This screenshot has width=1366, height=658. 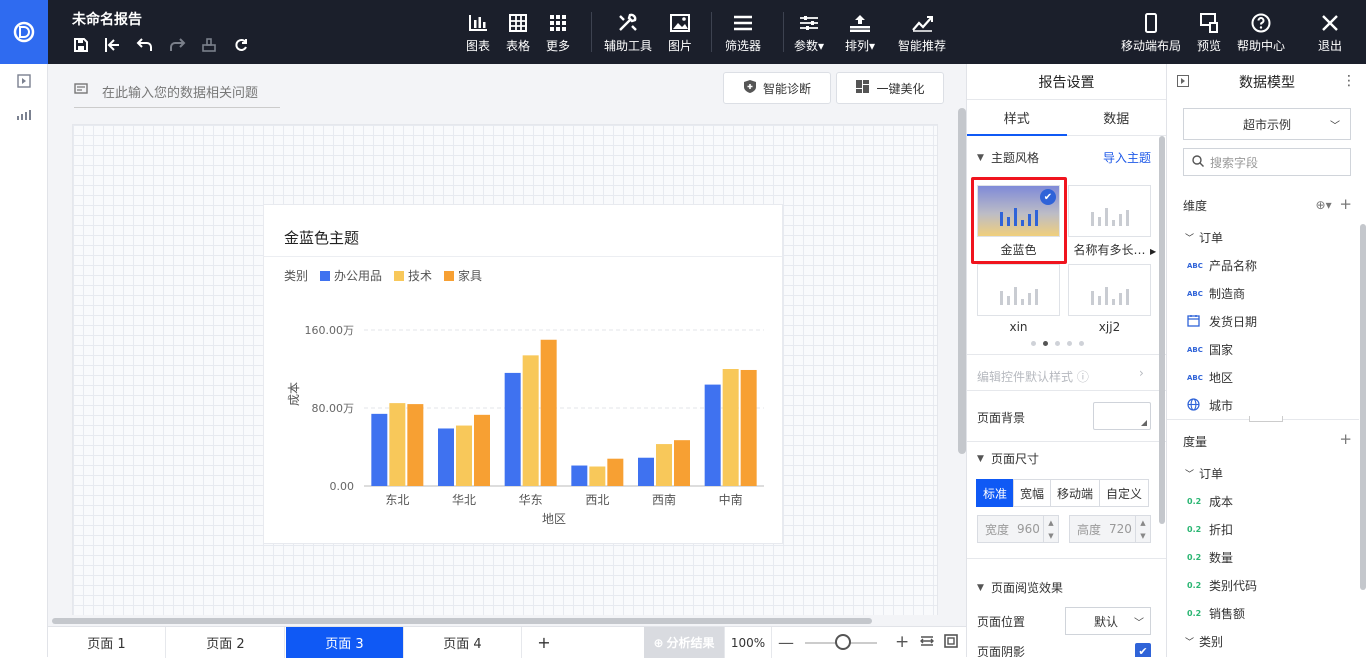 I want to click on legend-label-tech: 技术, so click(x=420, y=275).